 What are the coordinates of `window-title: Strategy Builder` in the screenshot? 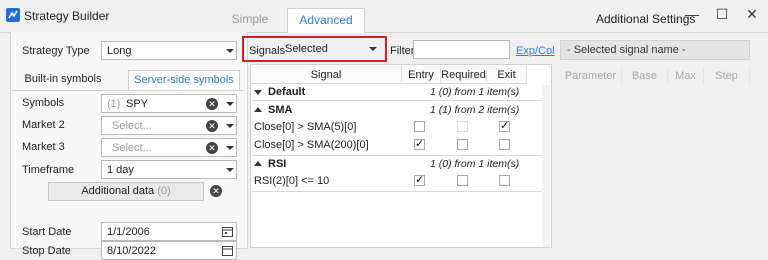 It's located at (67, 16).